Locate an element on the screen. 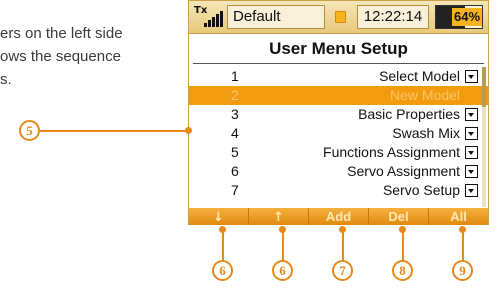  page-title: User Menu Setup is located at coordinates (338, 48).